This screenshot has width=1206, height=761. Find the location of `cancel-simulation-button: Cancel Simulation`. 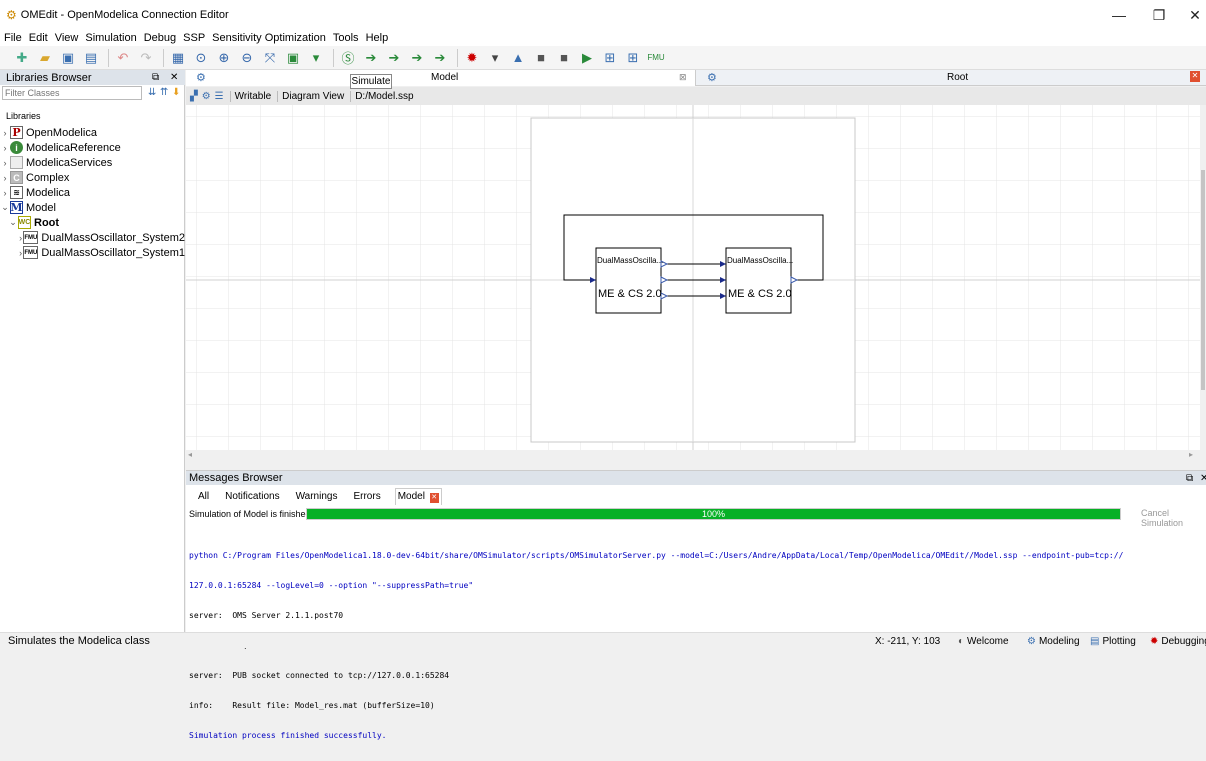

cancel-simulation-button: Cancel Simulation is located at coordinates (1173, 518).